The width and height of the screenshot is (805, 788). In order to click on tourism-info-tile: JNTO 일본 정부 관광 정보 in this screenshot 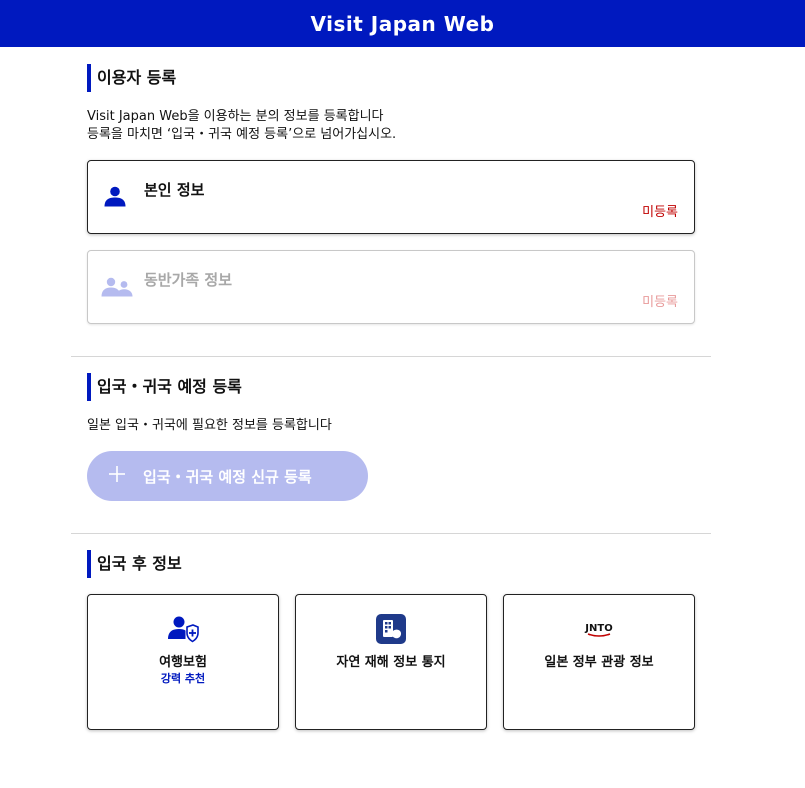, I will do `click(599, 662)`.